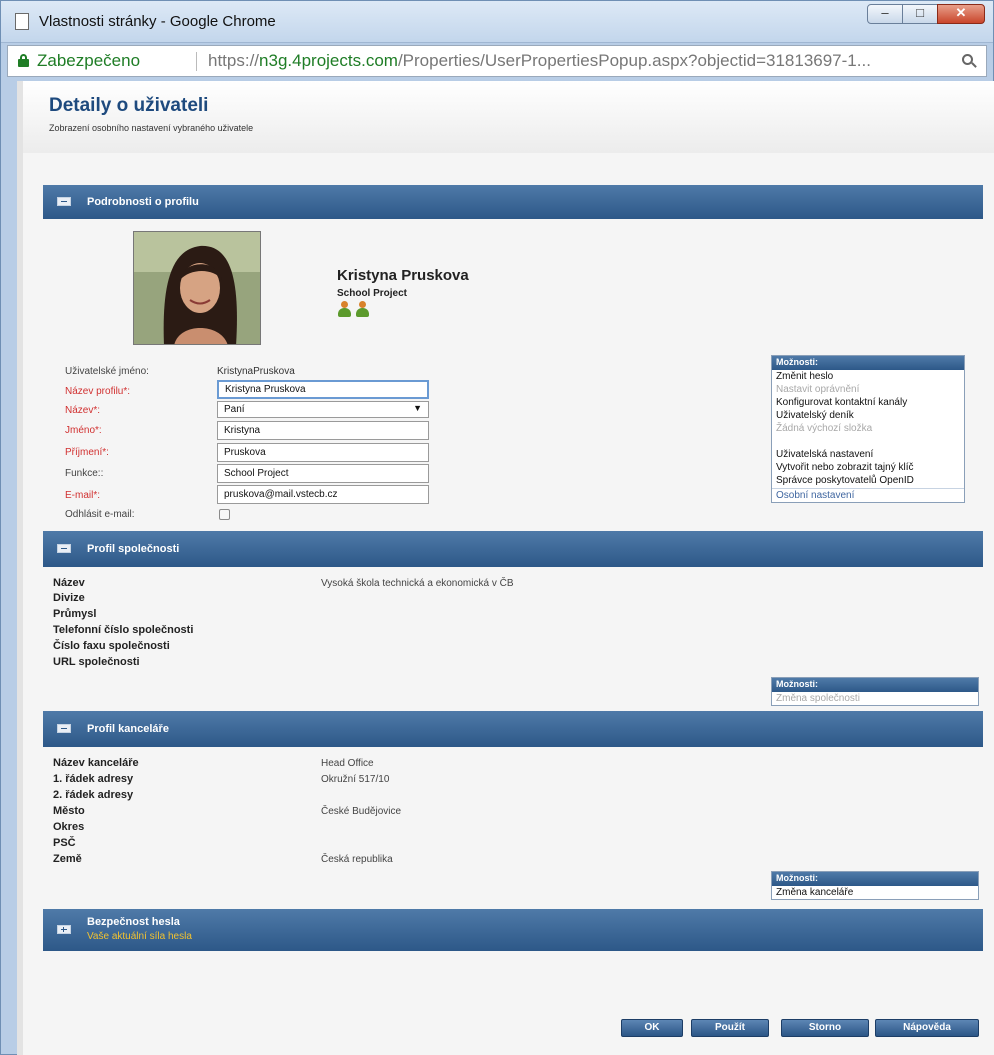 This screenshot has width=994, height=1055. Describe the element at coordinates (69, 827) in the screenshot. I see `office-district-label: Okres` at that location.